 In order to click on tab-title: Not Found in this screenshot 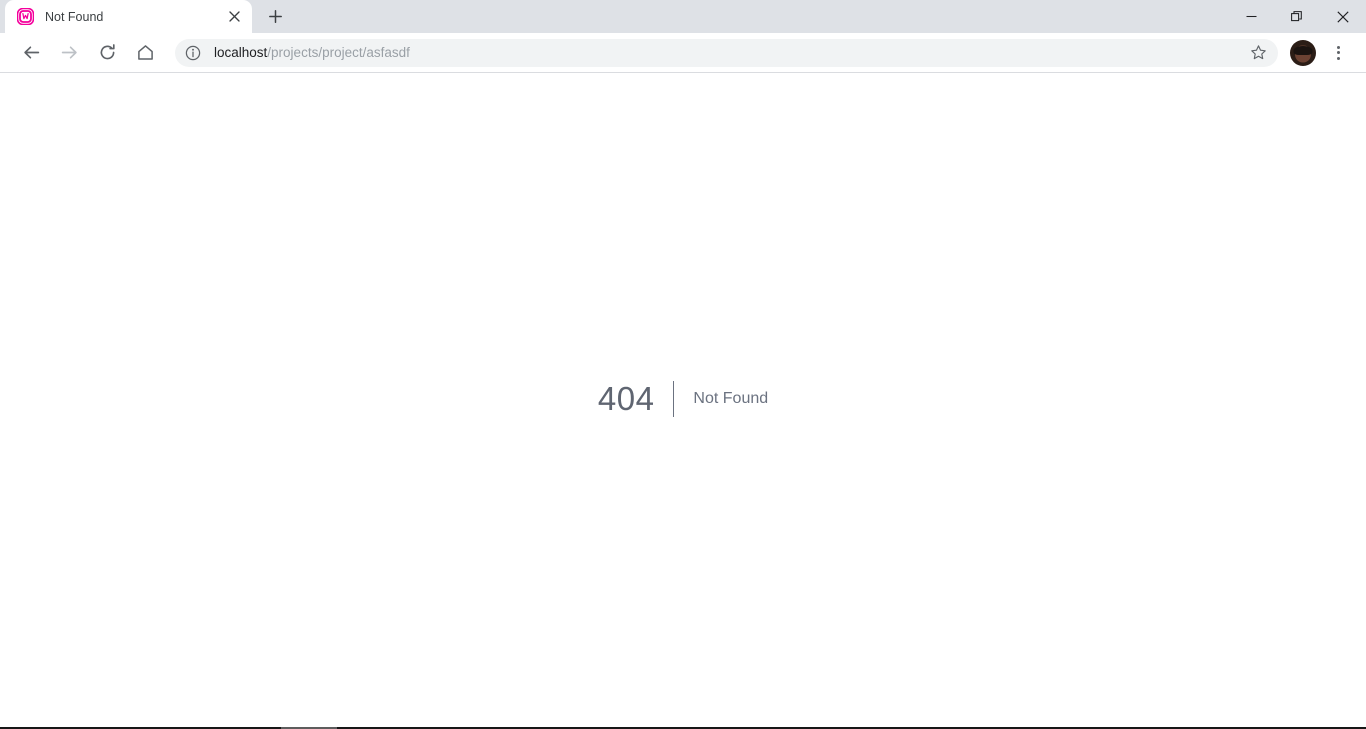, I will do `click(74, 16)`.